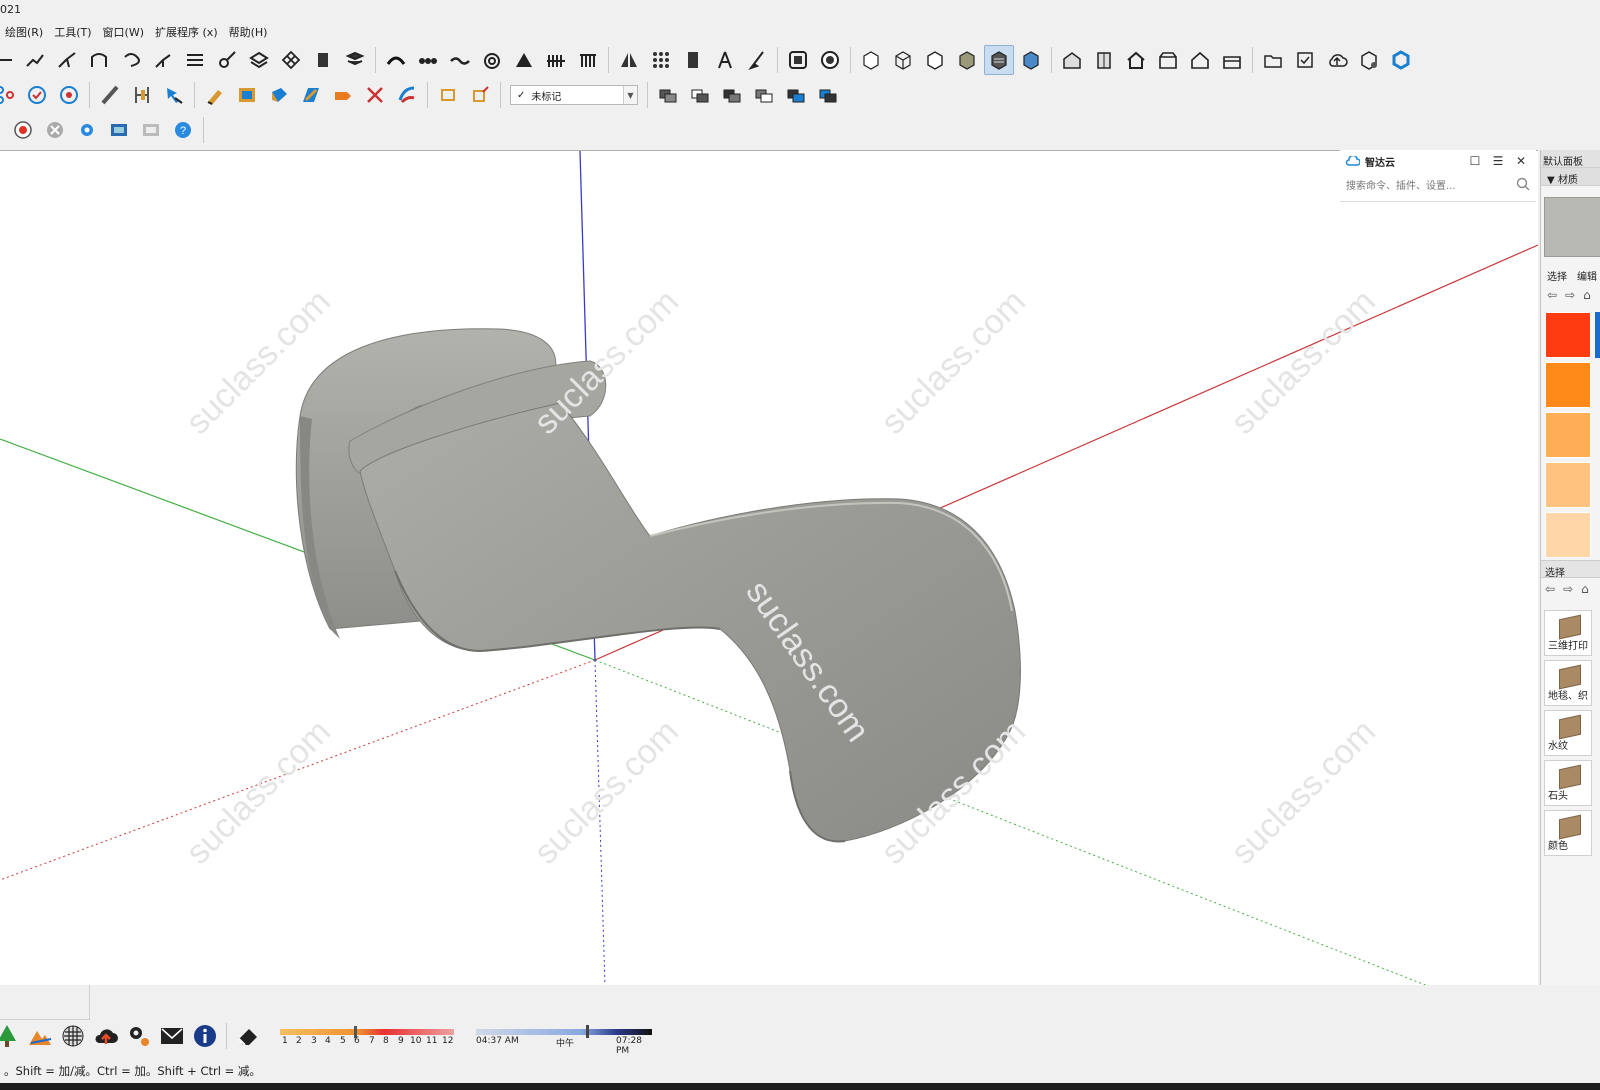  I want to click on house-side-icon, so click(1104, 60).